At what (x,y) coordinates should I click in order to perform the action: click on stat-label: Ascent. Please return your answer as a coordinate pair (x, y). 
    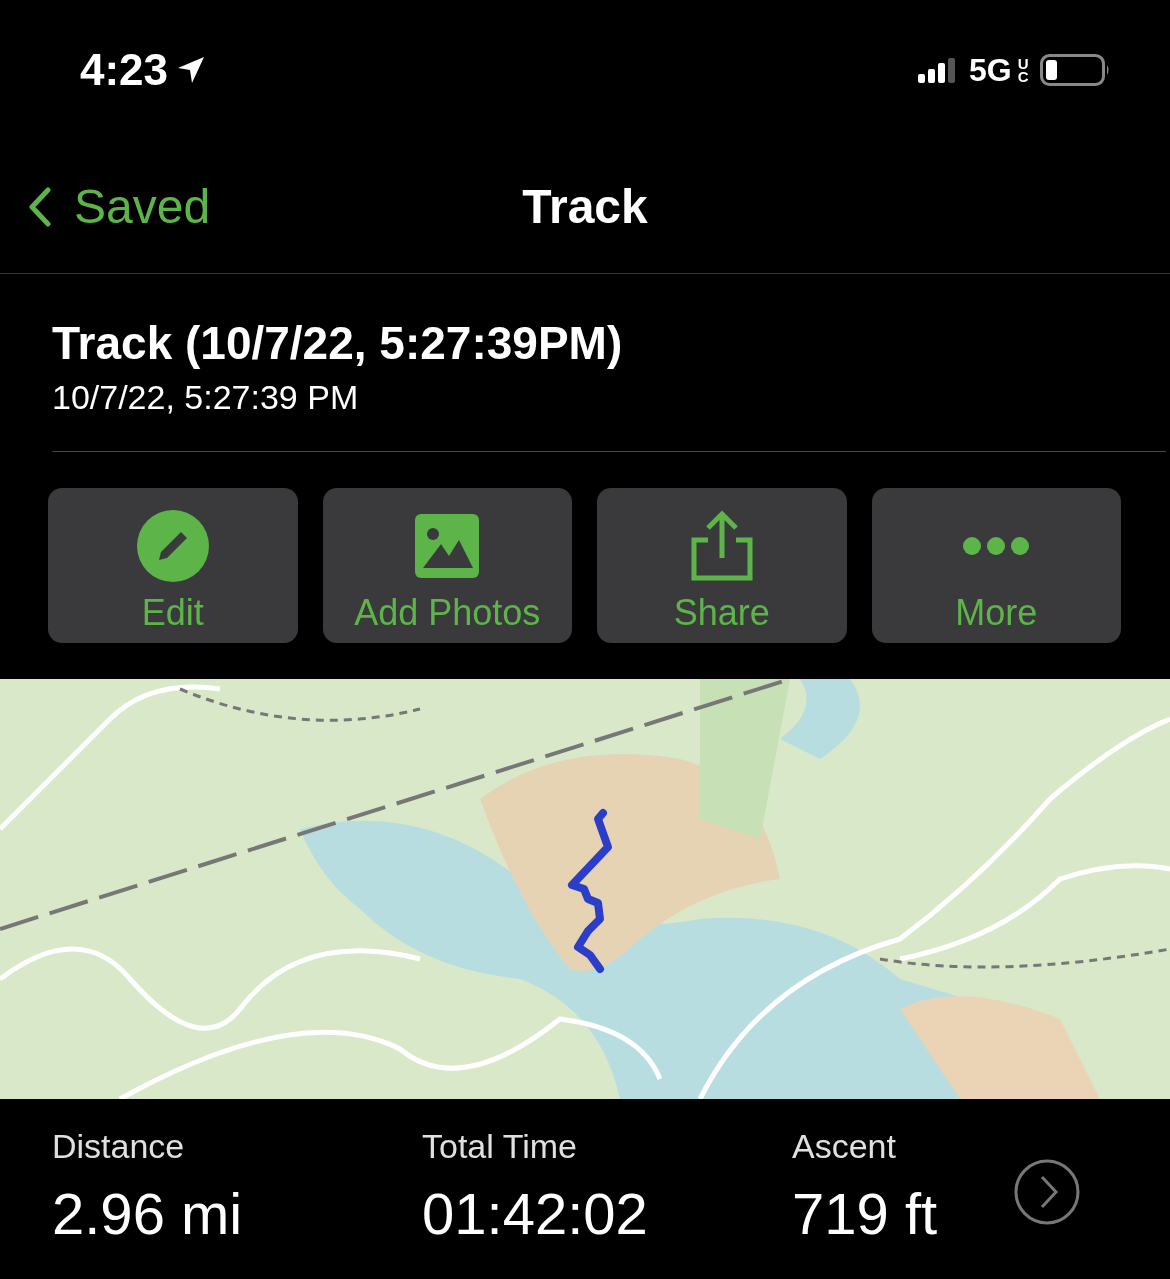
    Looking at the image, I should click on (844, 1146).